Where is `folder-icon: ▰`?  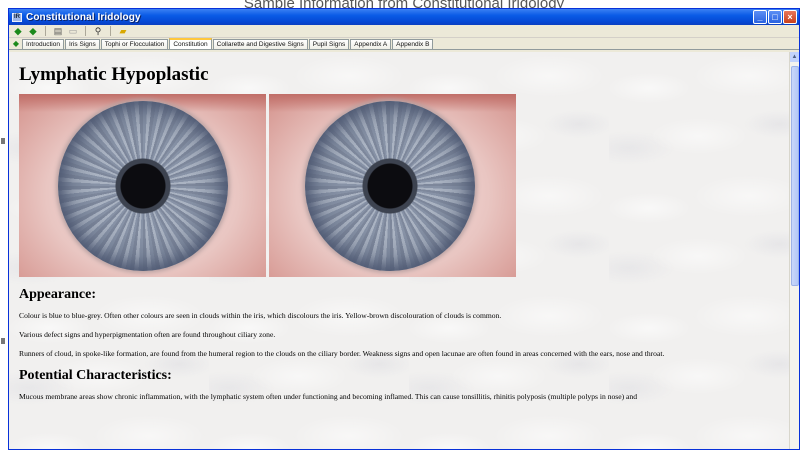 folder-icon: ▰ is located at coordinates (123, 31).